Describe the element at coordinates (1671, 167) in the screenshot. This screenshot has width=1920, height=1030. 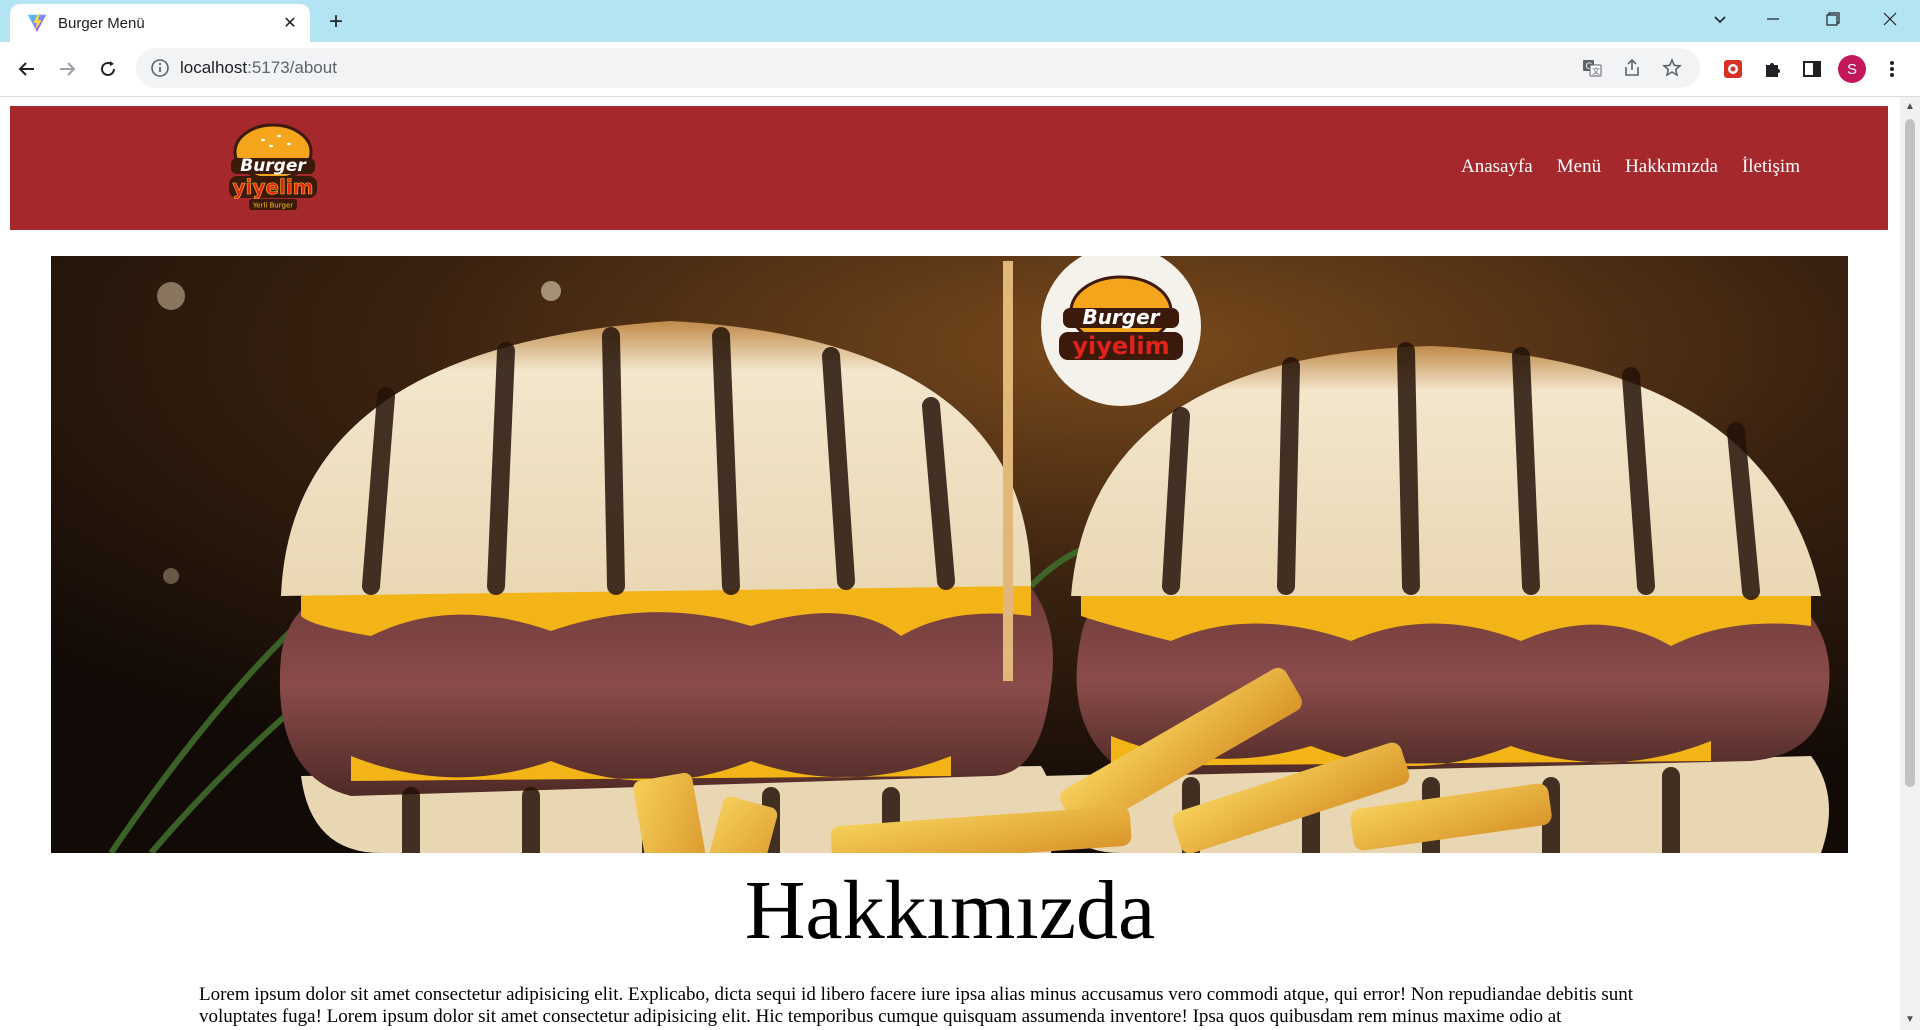
I see `nav-link-hakkimizda: Hakkımızda` at that location.